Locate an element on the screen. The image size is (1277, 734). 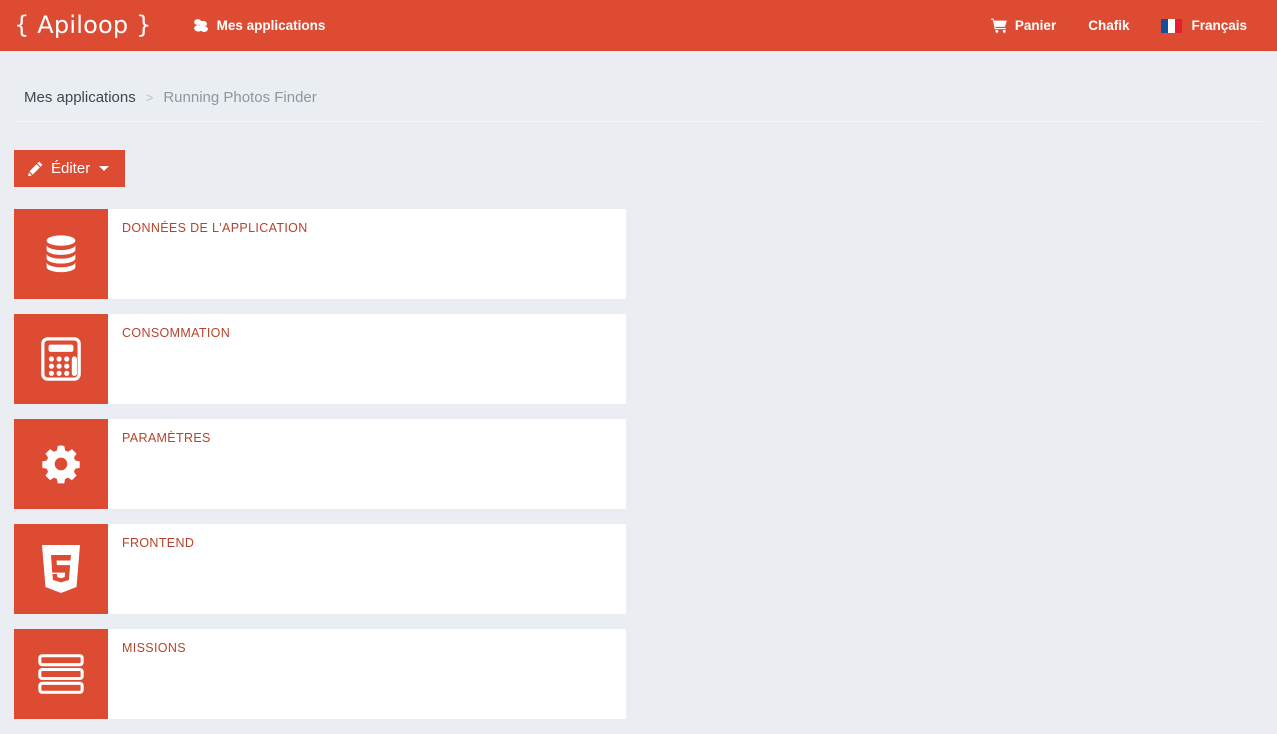
nav-item-label: Panier is located at coordinates (1035, 25).